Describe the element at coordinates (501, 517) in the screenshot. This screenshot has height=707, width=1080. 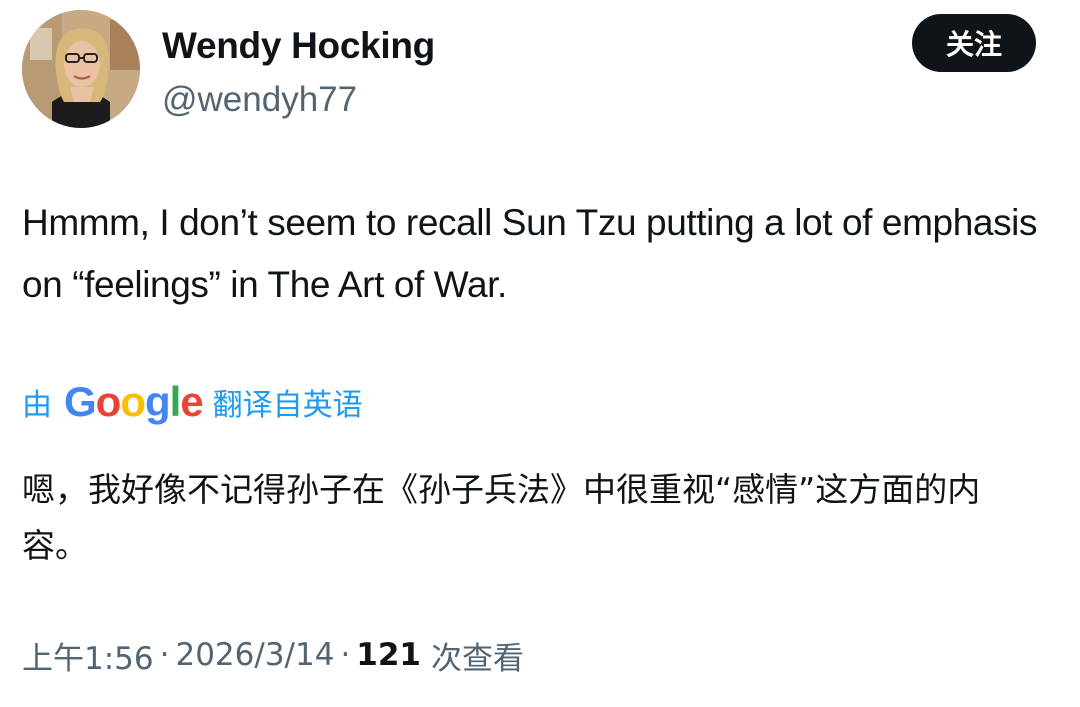
I see `translated-text: 嗯，我好像不记得孙子在《孙子兵法》中很重视“感情”这方面的内容。` at that location.